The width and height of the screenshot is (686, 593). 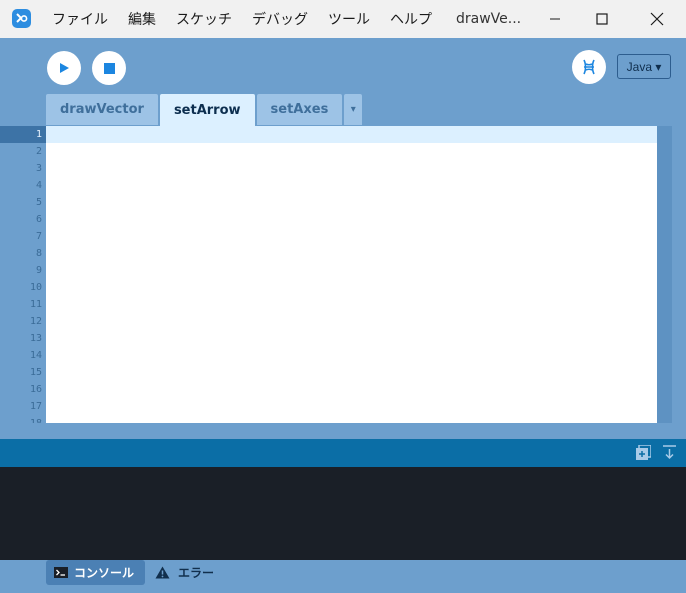 What do you see at coordinates (38, 168) in the screenshot?
I see `line-number: 3` at bounding box center [38, 168].